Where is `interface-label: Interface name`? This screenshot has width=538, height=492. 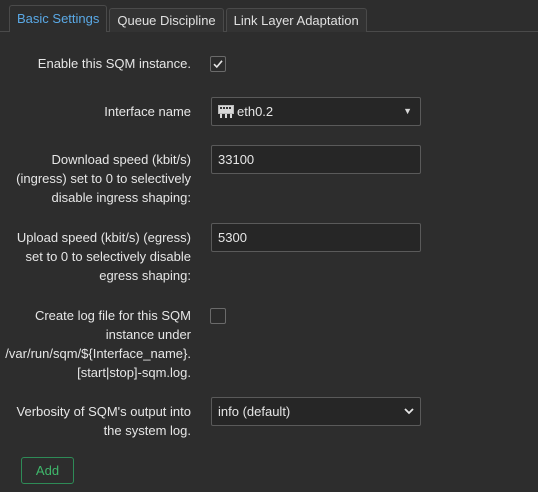
interface-label: Interface name is located at coordinates (147, 111).